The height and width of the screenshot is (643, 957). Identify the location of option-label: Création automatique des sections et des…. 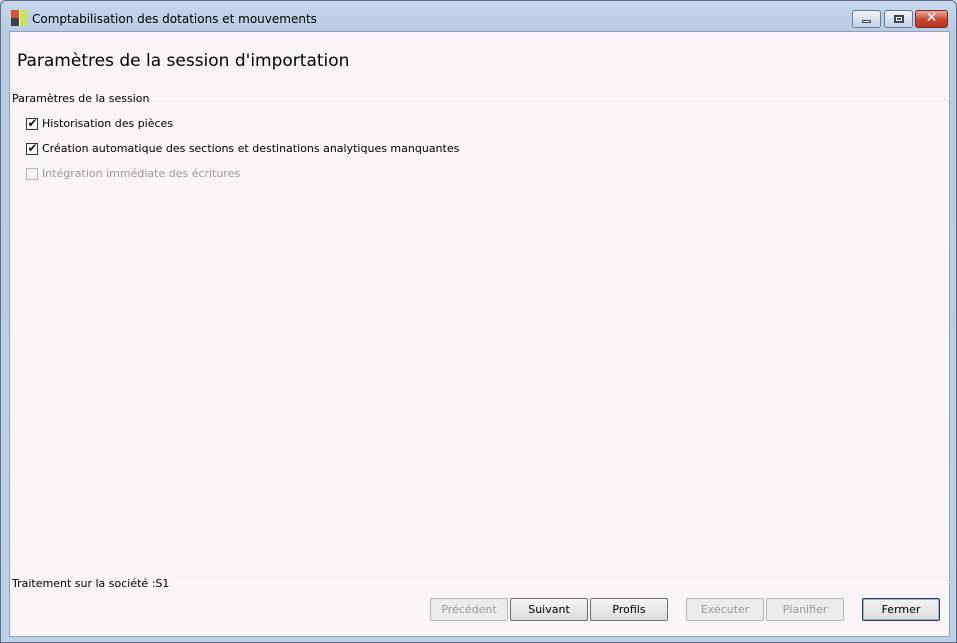
(251, 148).